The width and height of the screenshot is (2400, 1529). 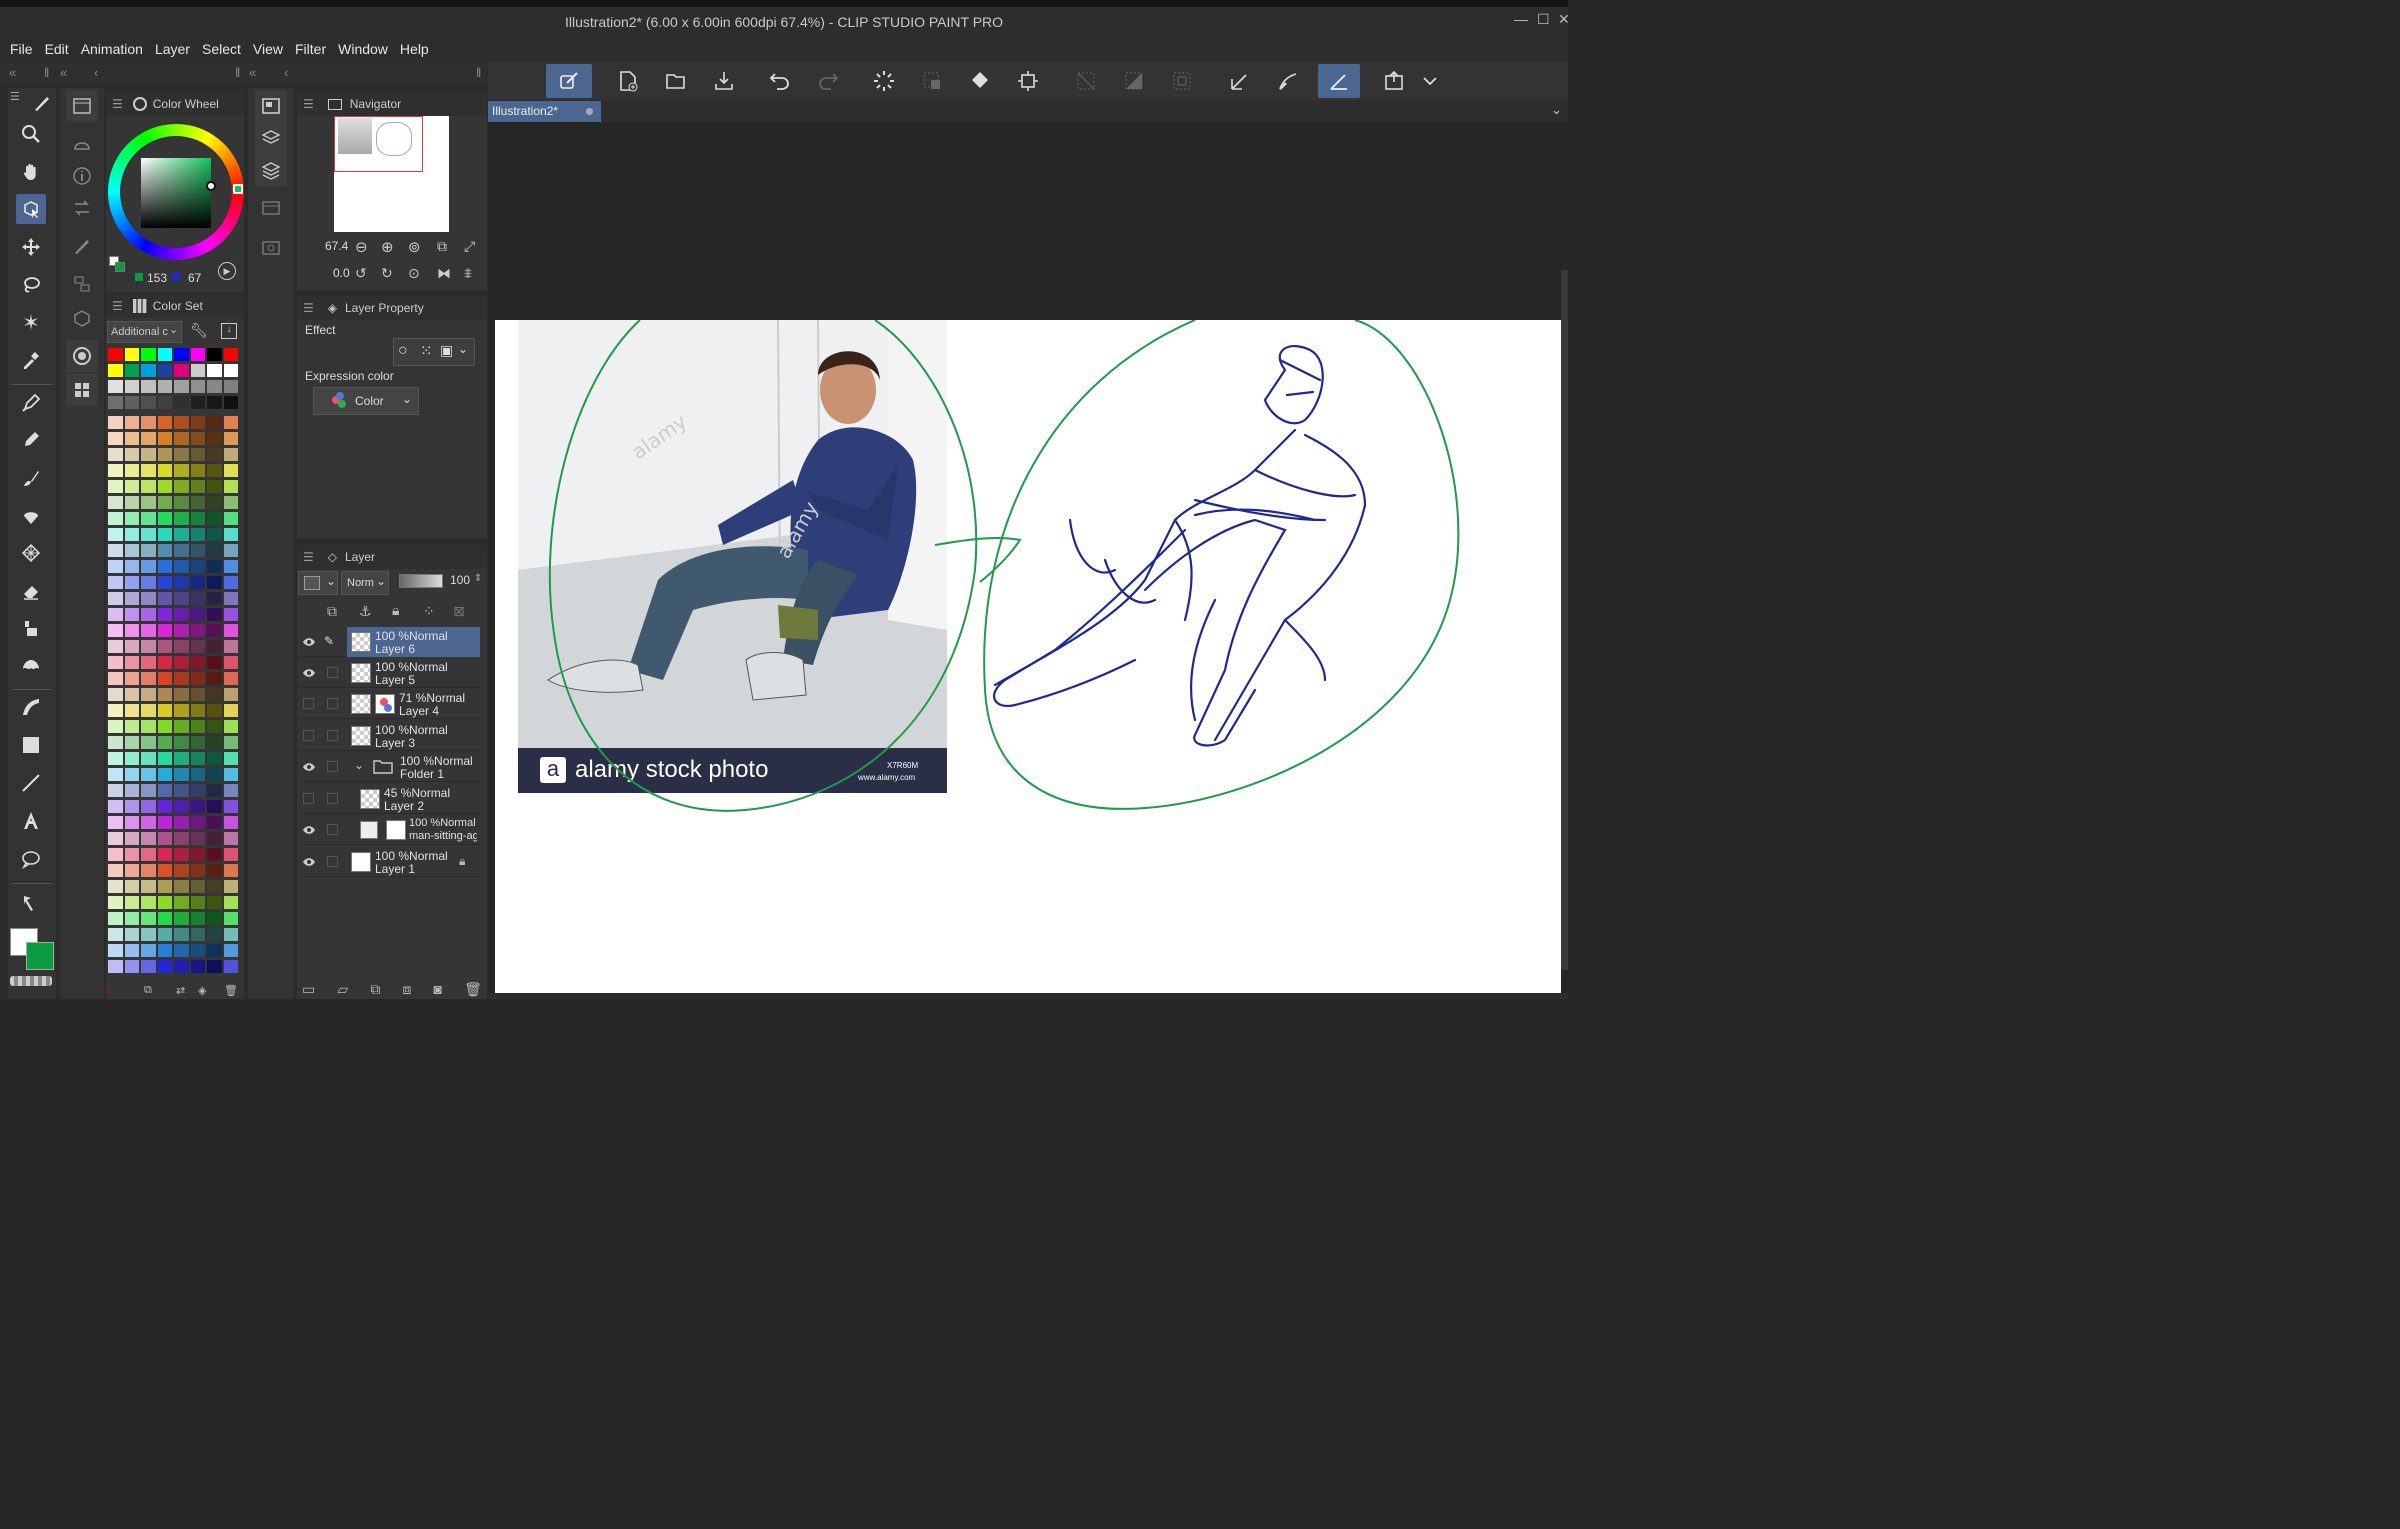 What do you see at coordinates (387, 273) in the screenshot?
I see `rotate-right-icon: ↻` at bounding box center [387, 273].